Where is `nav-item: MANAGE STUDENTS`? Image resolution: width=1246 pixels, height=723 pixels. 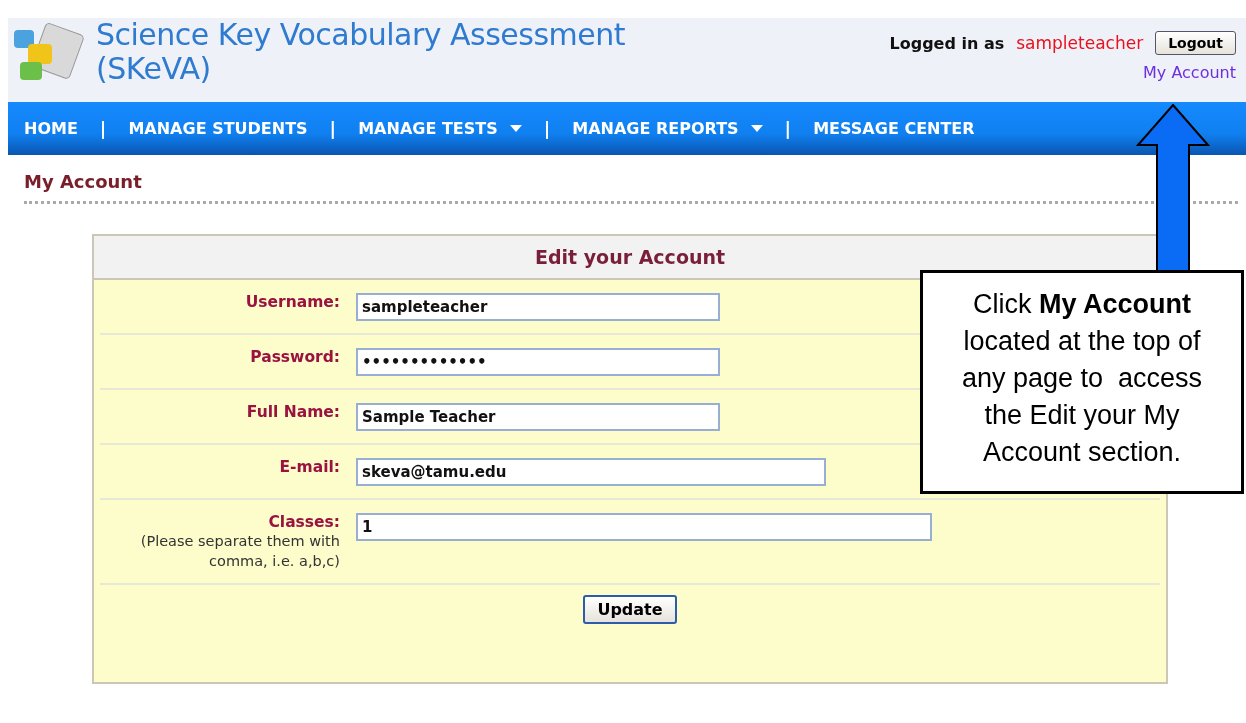 nav-item: MANAGE STUDENTS is located at coordinates (218, 128).